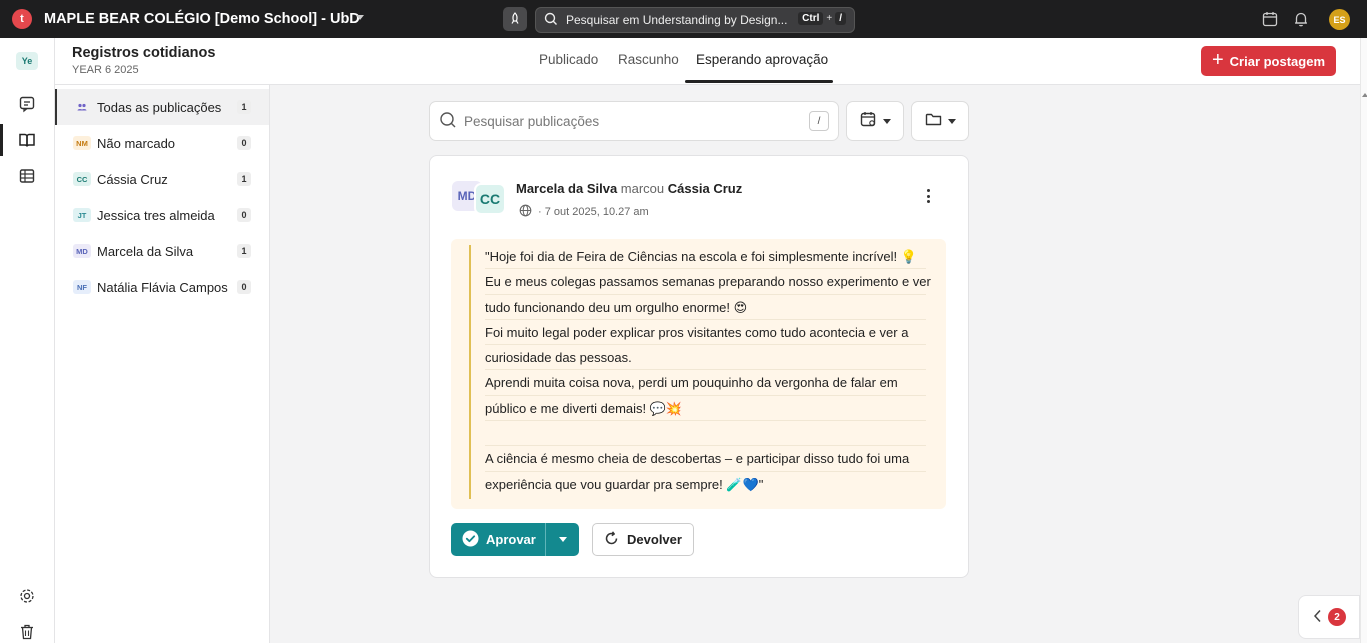 The image size is (1367, 643). Describe the element at coordinates (705, 358) in the screenshot. I see `post-line: curiosidade das pessoas.` at that location.